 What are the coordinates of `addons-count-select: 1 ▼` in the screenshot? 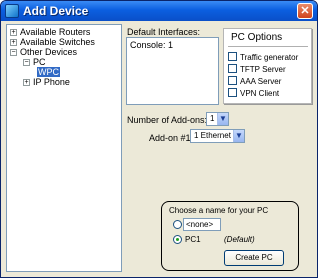 It's located at (217, 119).